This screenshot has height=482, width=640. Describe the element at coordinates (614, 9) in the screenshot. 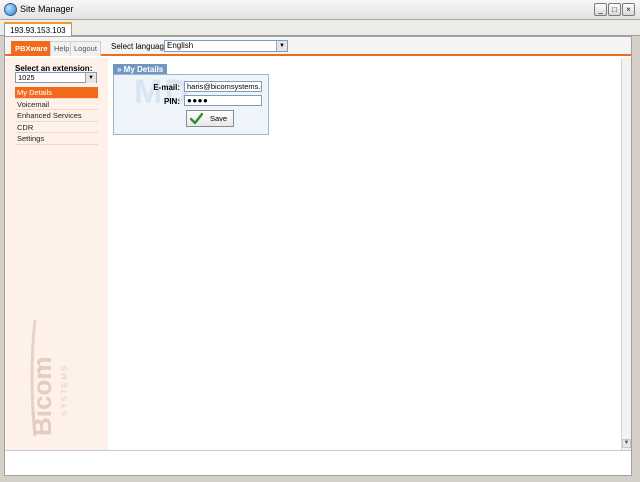

I see `maximize-button: □` at that location.